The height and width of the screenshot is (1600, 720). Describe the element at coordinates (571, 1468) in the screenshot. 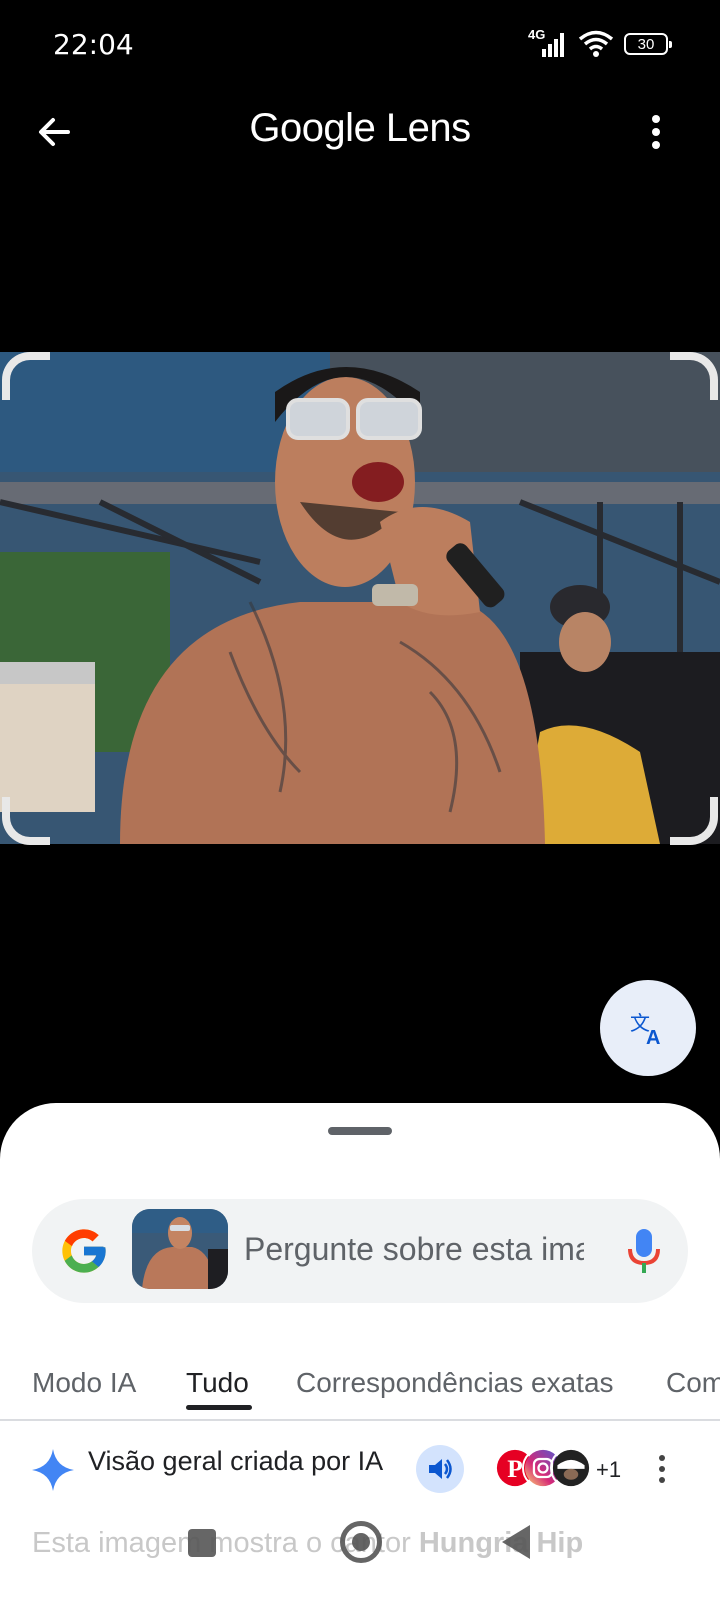

I see `profile-icon` at that location.